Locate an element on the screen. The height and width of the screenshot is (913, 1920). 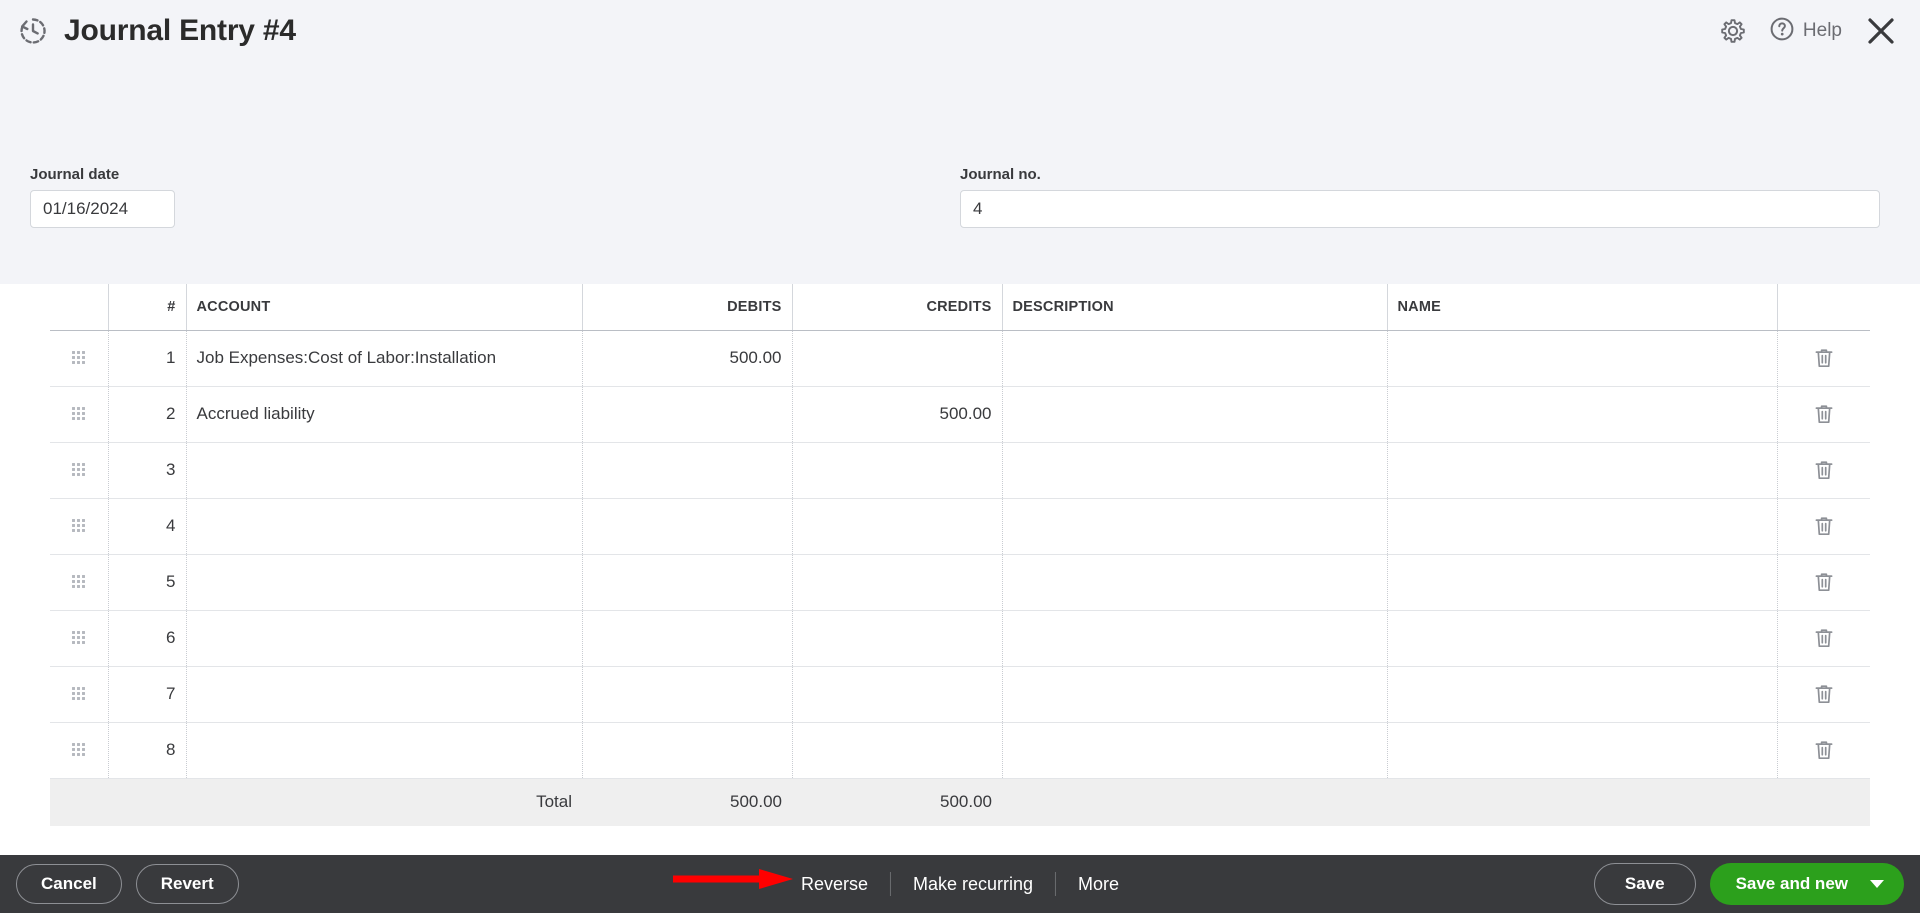
table-row: 8 is located at coordinates (960, 750).